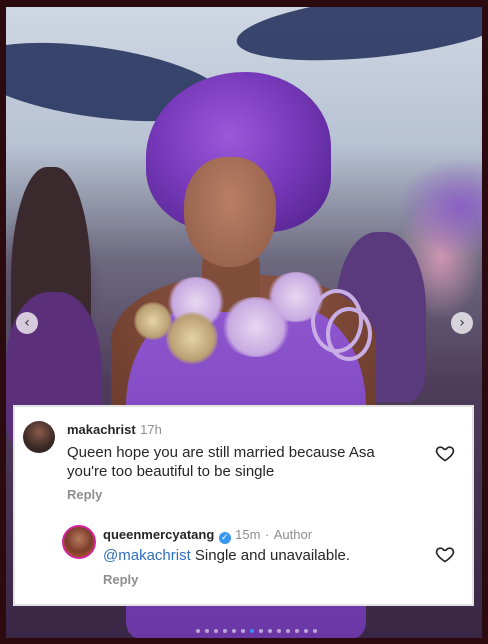 The image size is (488, 644). Describe the element at coordinates (357, 39) in the screenshot. I see `ceiling-drape` at that location.